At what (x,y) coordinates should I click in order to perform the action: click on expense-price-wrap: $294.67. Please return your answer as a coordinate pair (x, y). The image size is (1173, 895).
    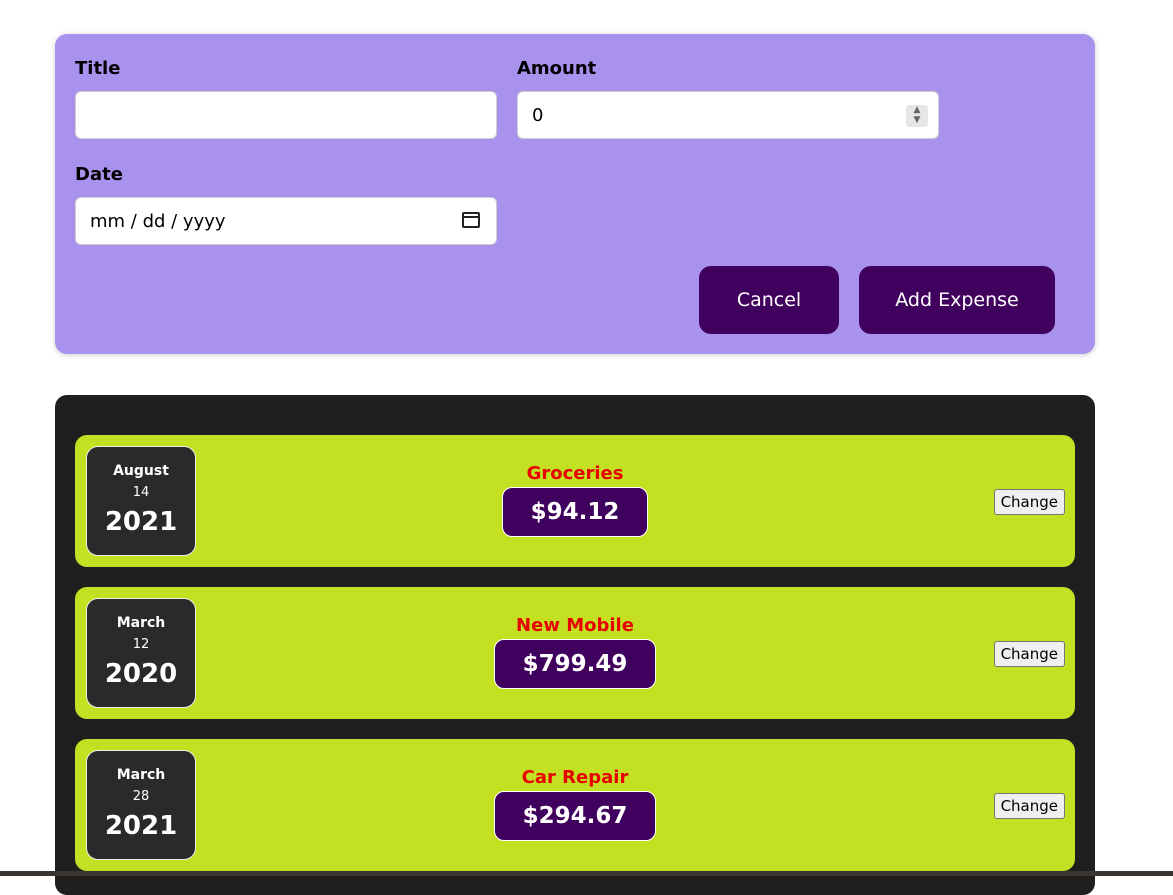
    Looking at the image, I should click on (575, 816).